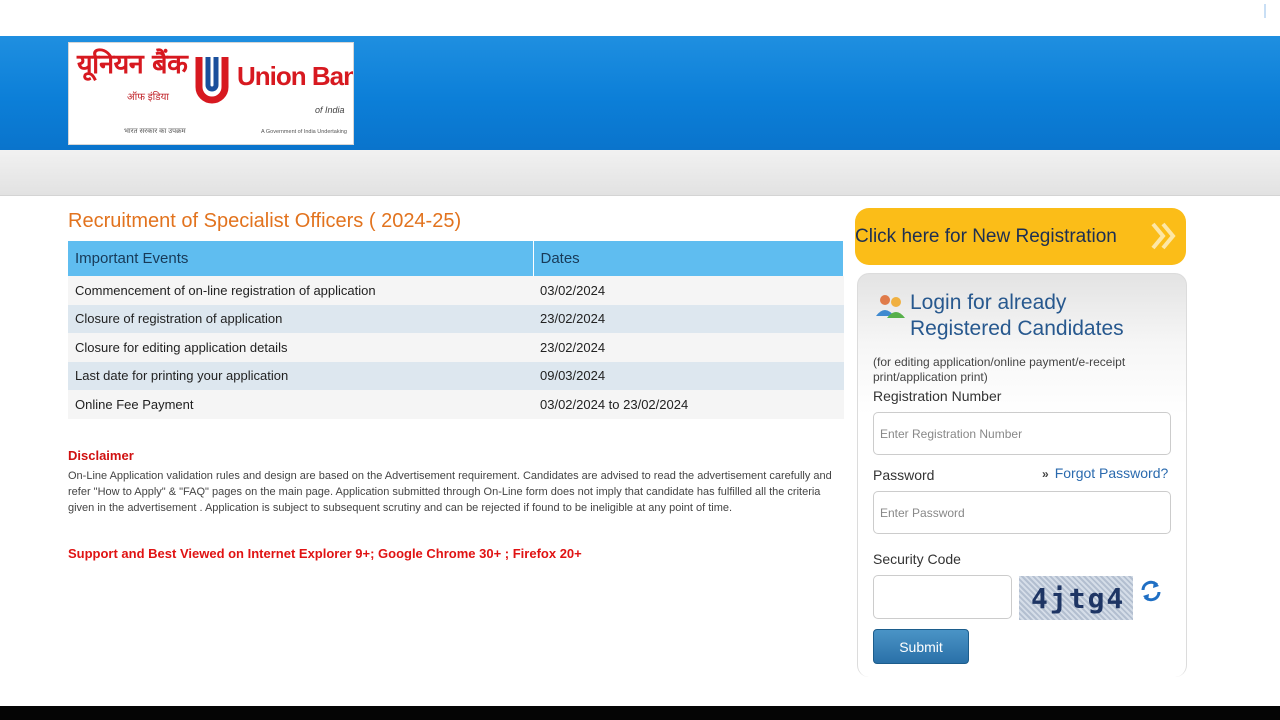  I want to click on forgot-password-link: » Forgot Password?, so click(1105, 473).